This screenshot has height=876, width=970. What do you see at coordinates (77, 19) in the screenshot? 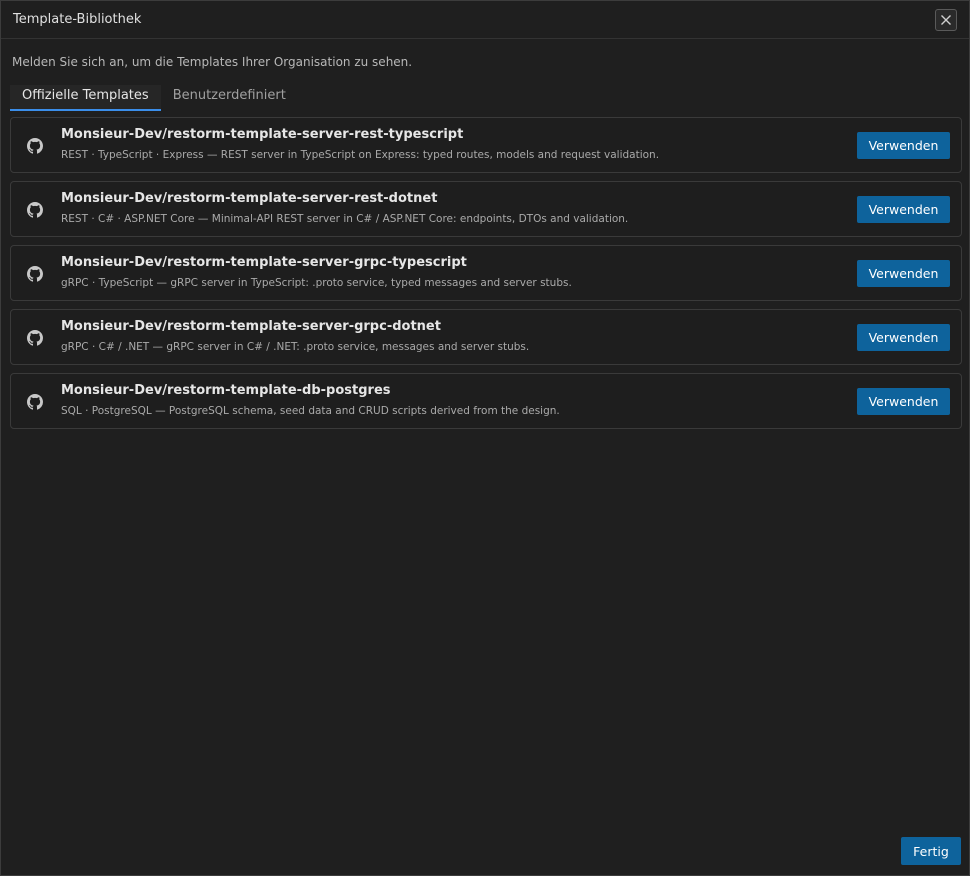
I see `dialog-title: Template-Bibliothek` at bounding box center [77, 19].